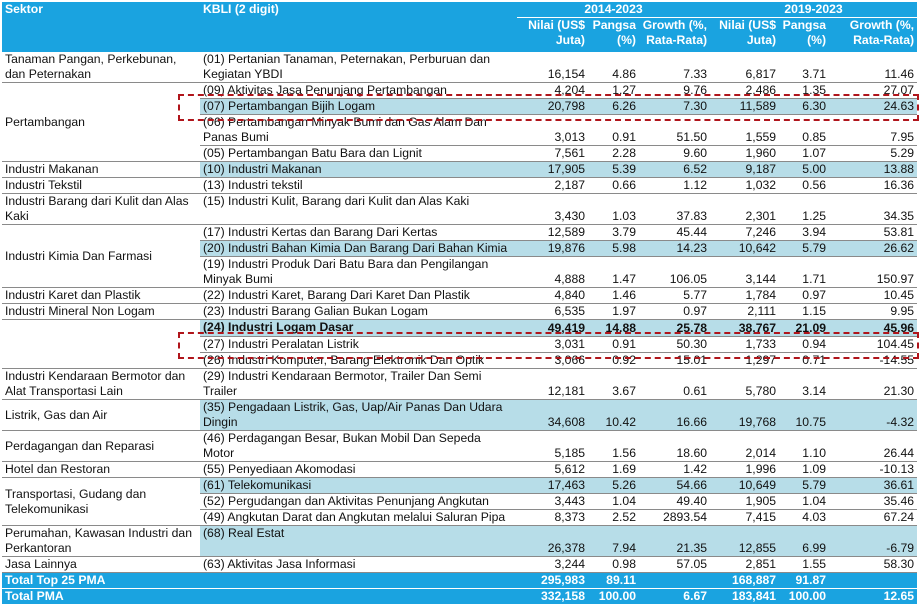 The width and height of the screenshot is (919, 615). What do you see at coordinates (745, 446) in the screenshot?
I see `nilai-2019-2023-cell: 2,014` at bounding box center [745, 446].